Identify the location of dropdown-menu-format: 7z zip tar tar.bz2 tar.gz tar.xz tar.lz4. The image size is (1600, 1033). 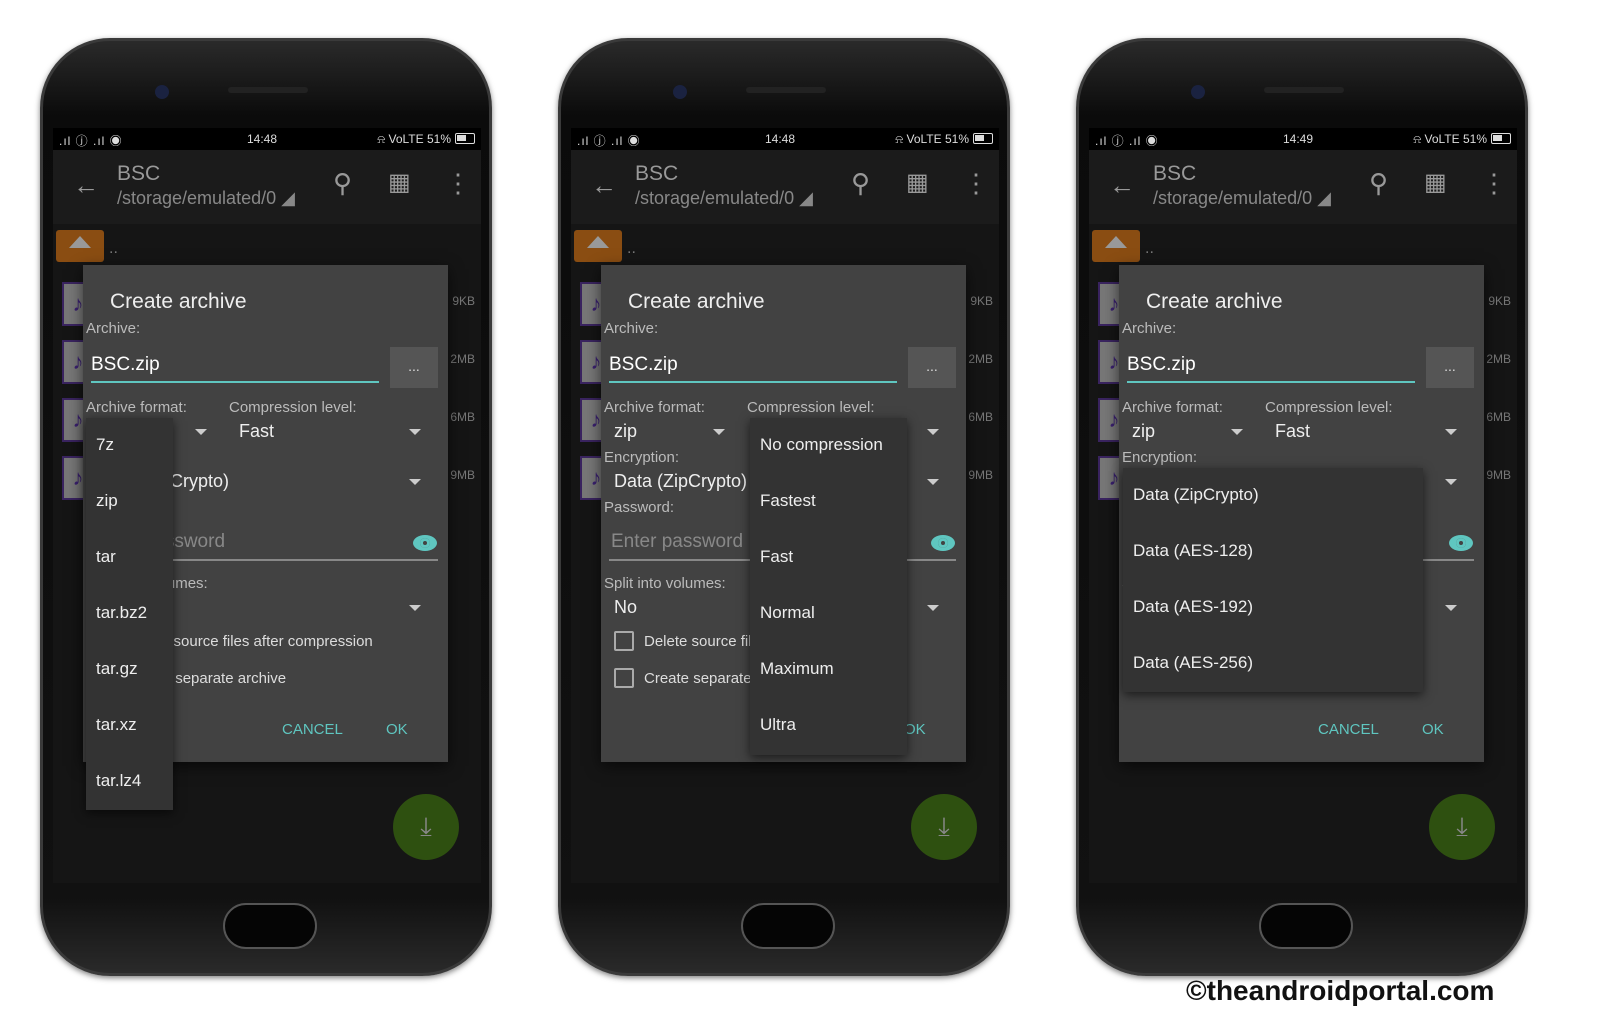
(129, 614).